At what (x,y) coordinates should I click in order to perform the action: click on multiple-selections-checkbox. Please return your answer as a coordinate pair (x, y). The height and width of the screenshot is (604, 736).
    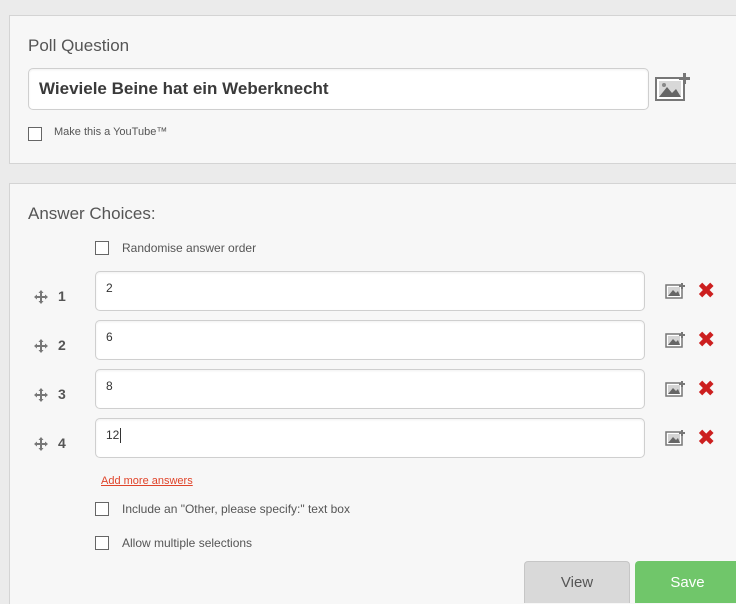
    Looking at the image, I should click on (102, 543).